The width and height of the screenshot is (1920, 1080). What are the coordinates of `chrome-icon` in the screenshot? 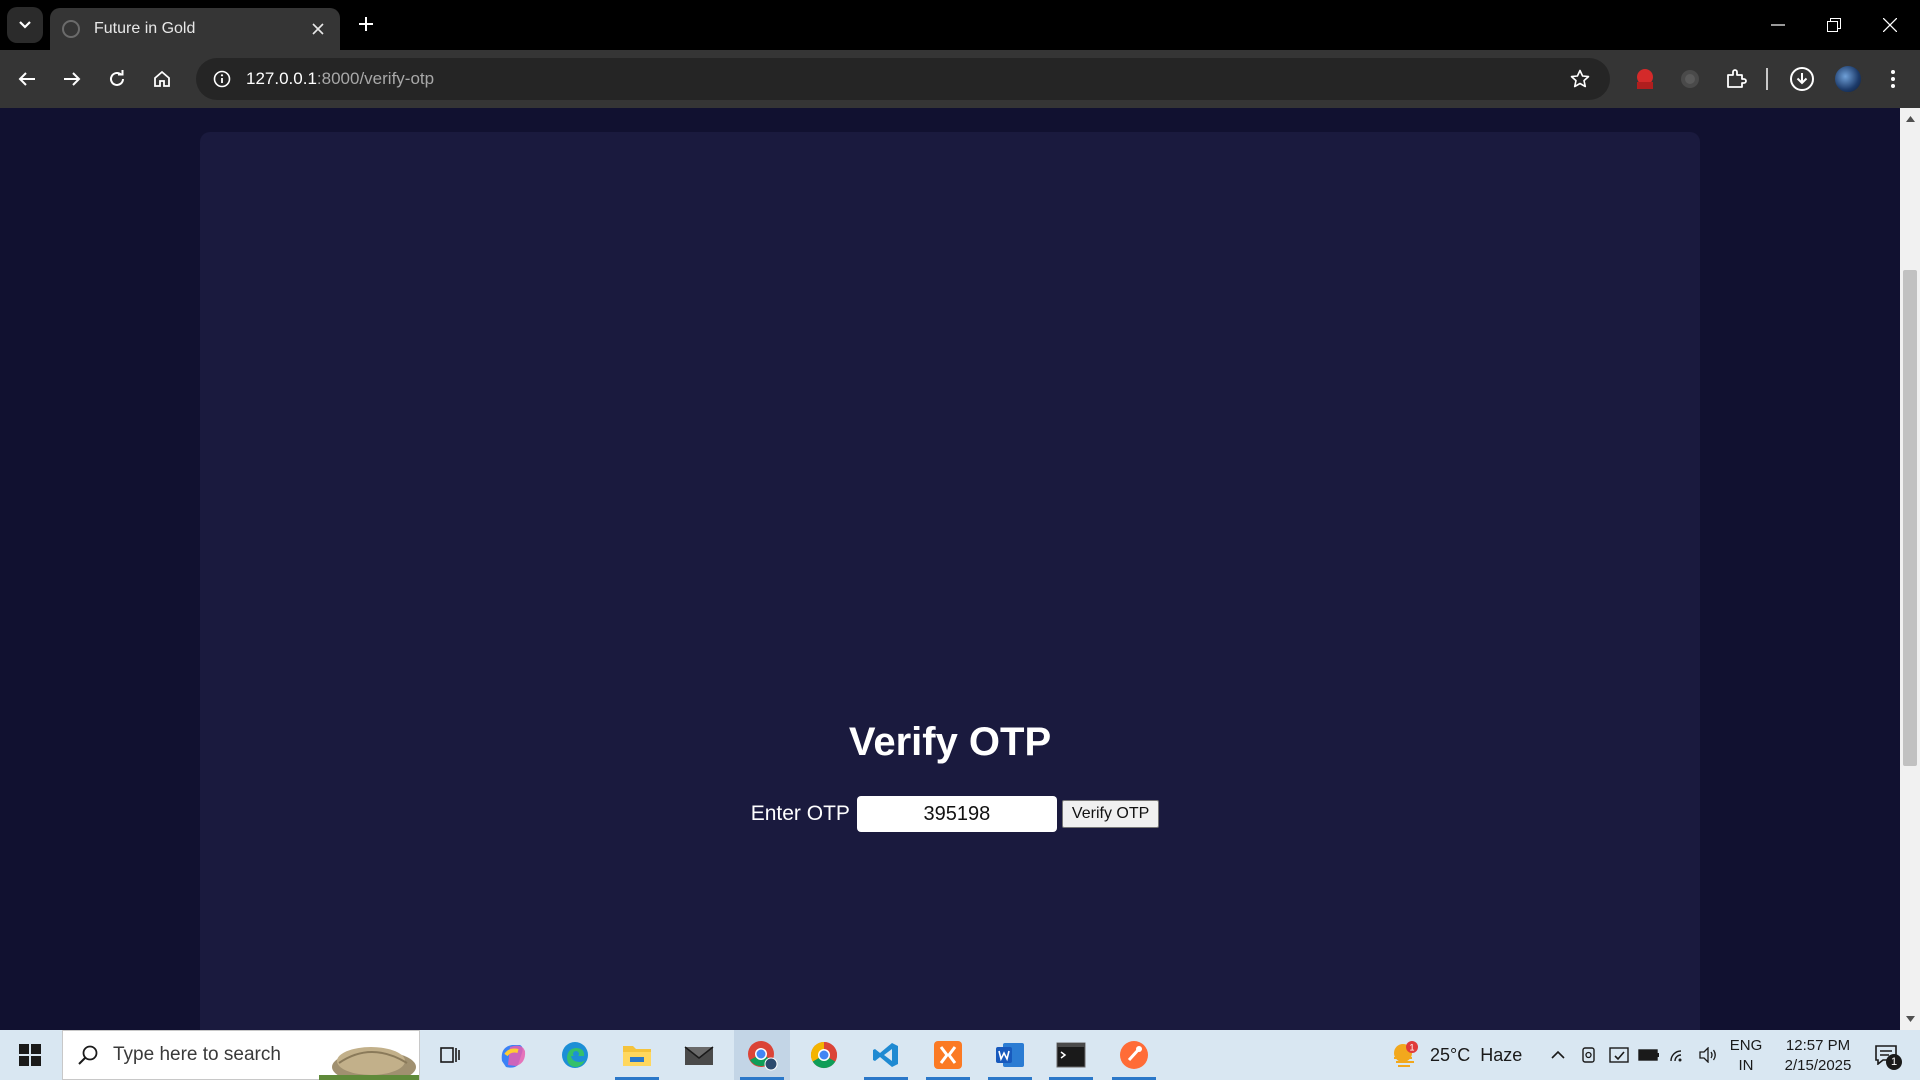 It's located at (824, 1055).